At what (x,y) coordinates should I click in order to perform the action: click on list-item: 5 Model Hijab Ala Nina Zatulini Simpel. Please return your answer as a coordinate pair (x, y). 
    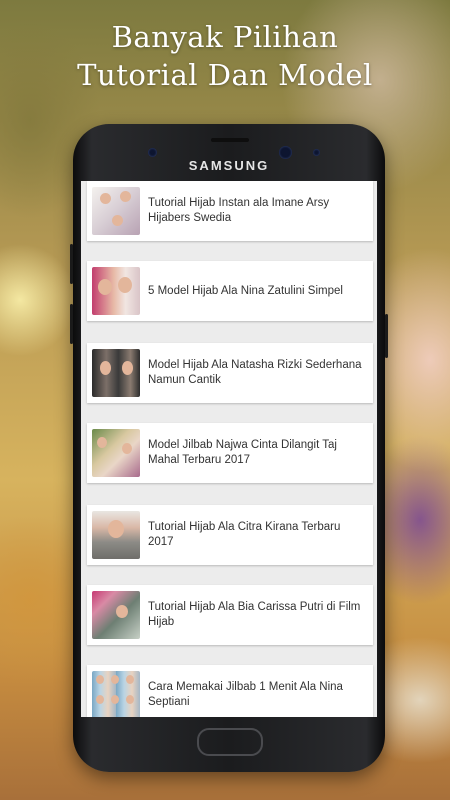
    Looking at the image, I should click on (230, 291).